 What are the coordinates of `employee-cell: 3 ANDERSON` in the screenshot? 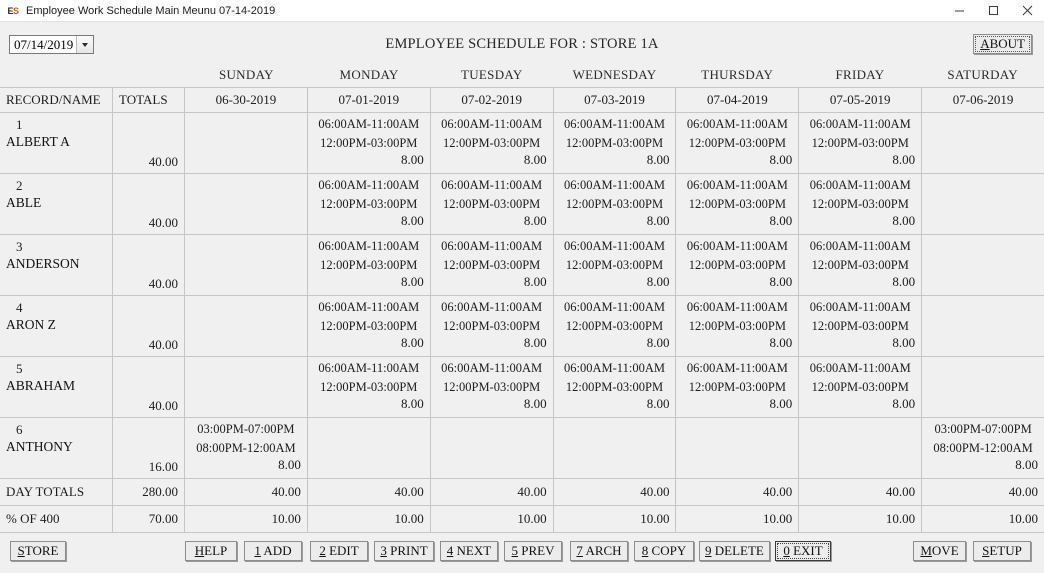 It's located at (56, 265).